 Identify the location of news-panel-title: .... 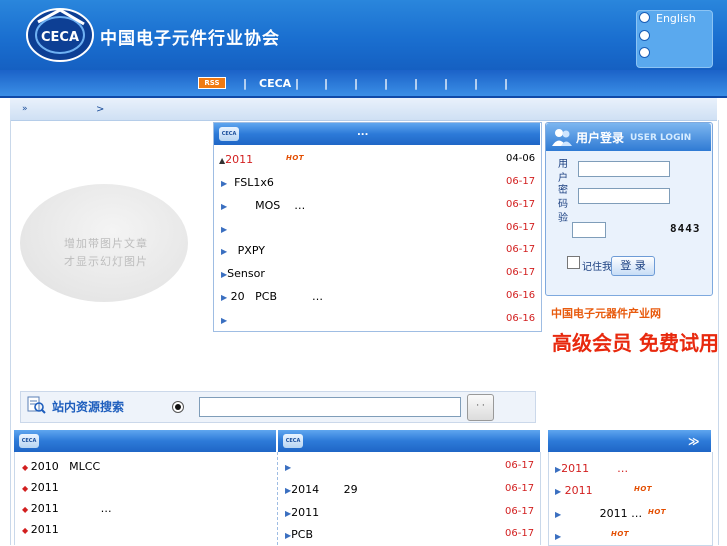
(363, 132).